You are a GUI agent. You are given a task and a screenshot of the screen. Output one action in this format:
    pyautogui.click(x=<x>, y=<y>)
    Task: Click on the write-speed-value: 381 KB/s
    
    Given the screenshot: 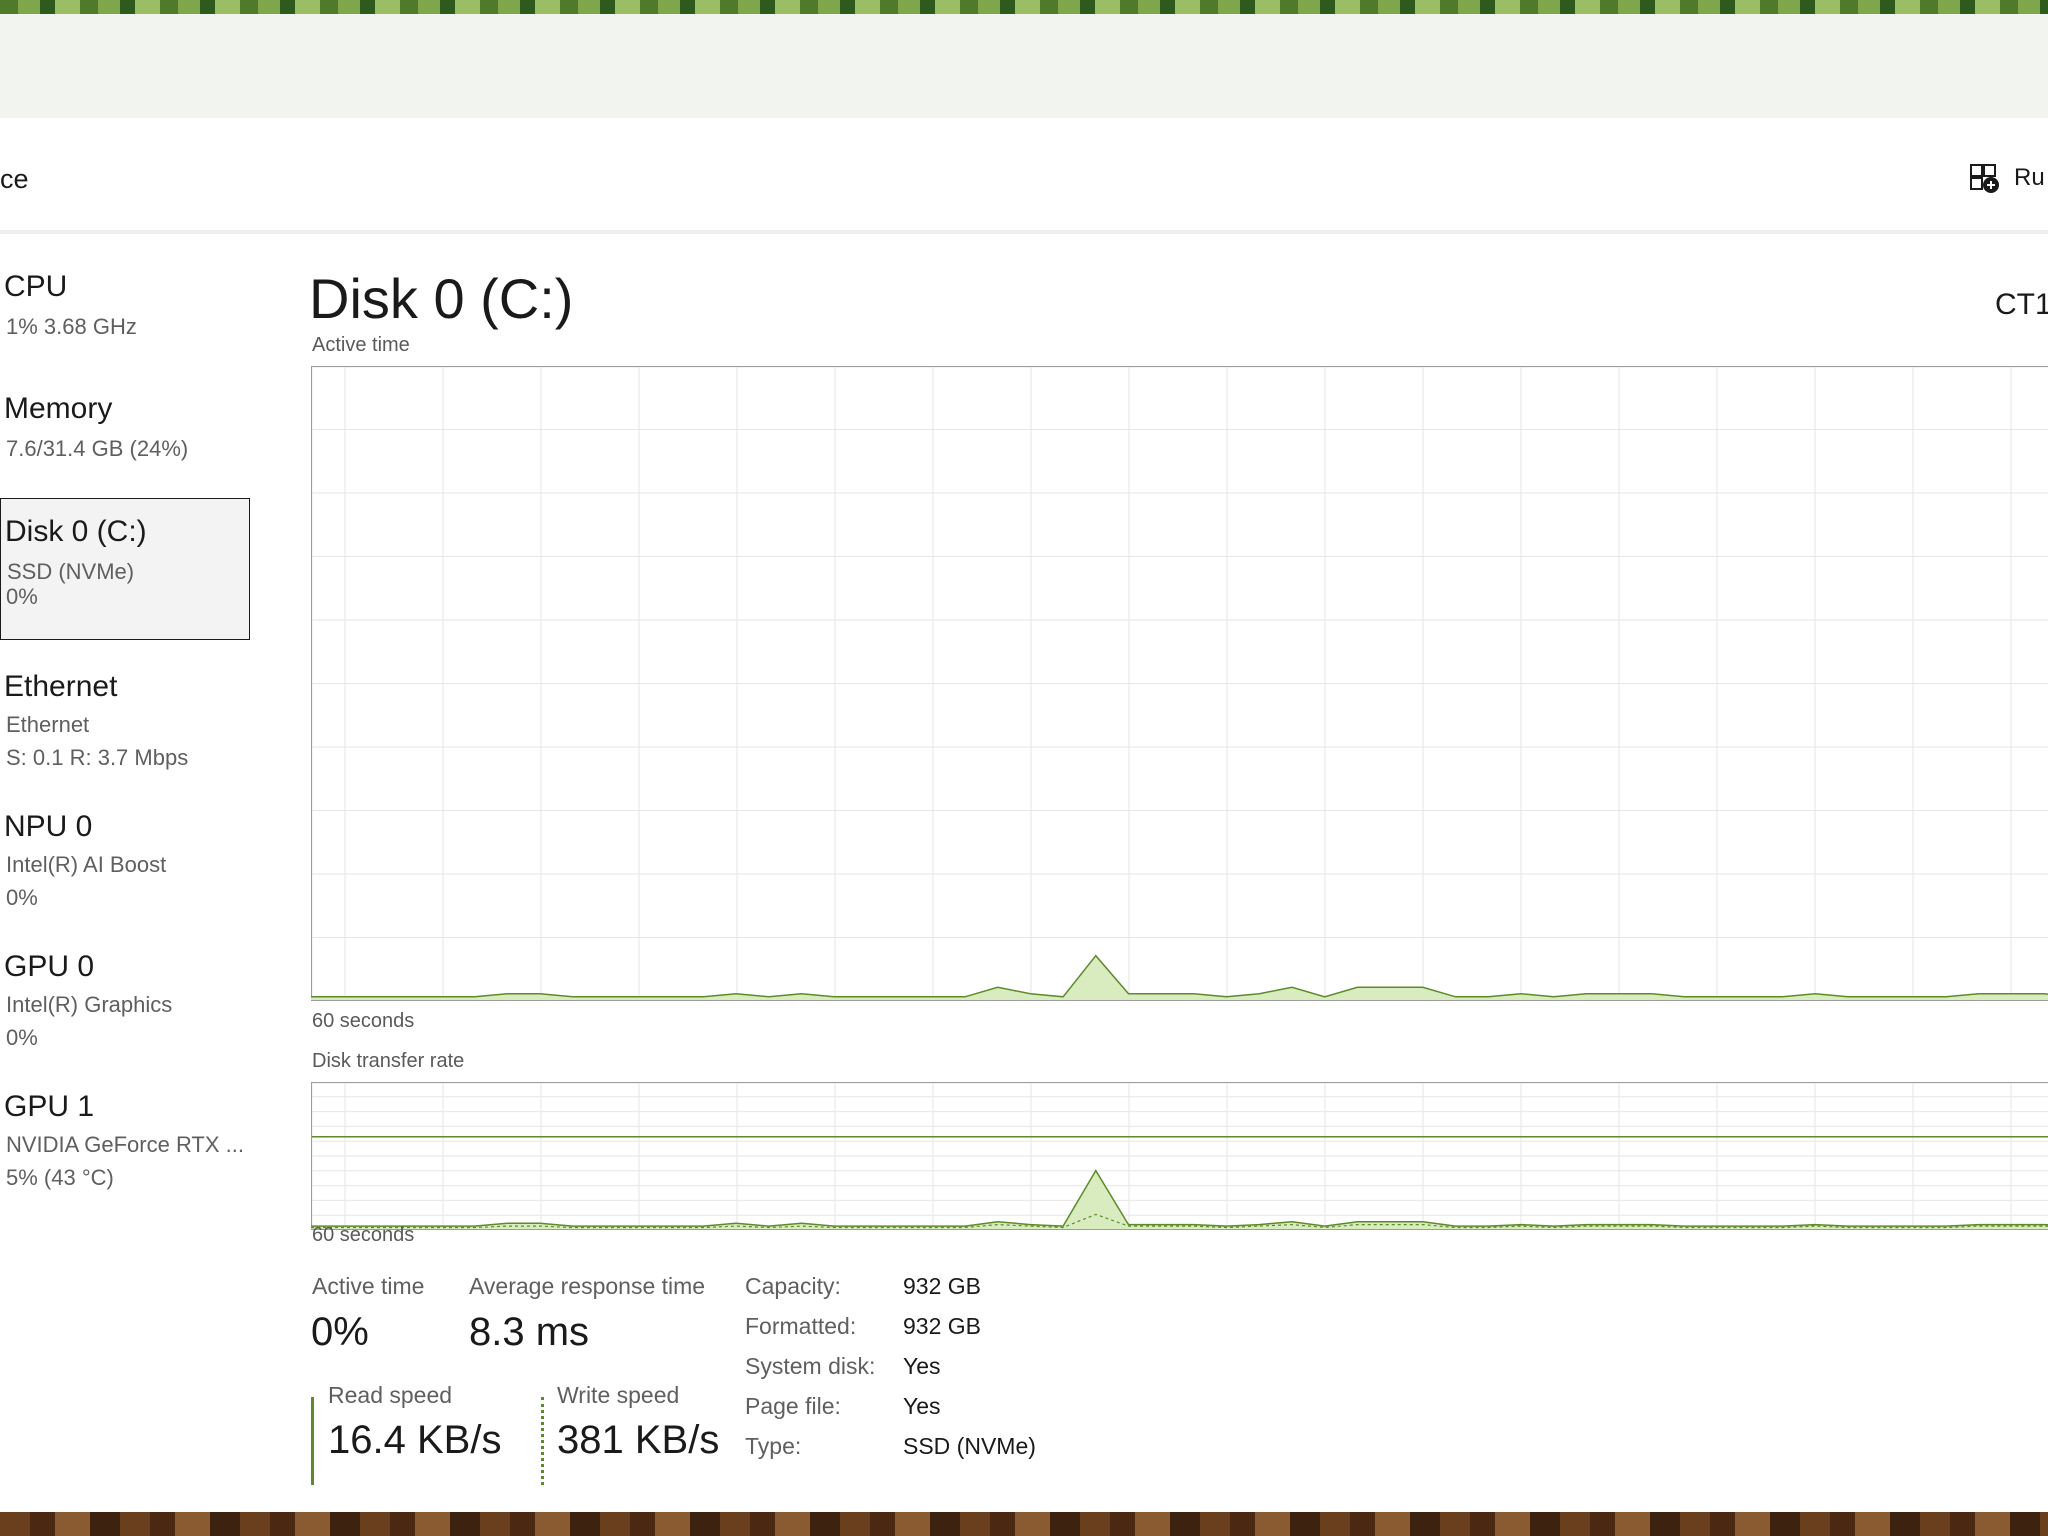 What is the action you would take?
    pyautogui.click(x=638, y=1440)
    